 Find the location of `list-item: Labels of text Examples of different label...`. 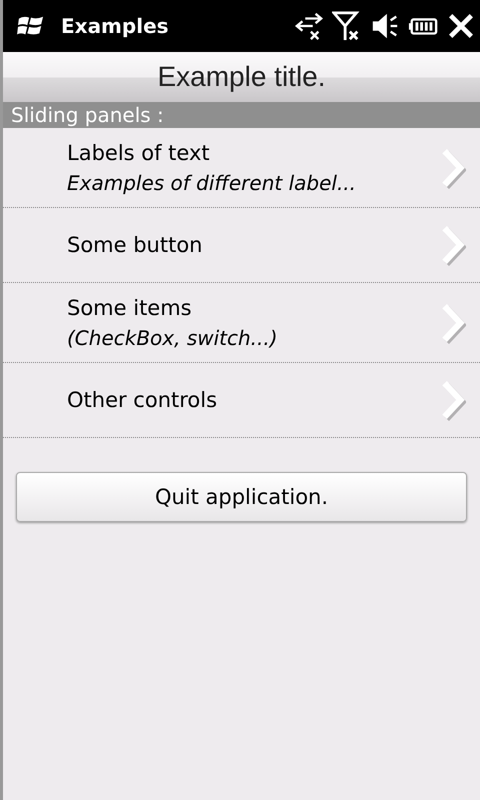

list-item: Labels of text Examples of different label... is located at coordinates (241, 168).